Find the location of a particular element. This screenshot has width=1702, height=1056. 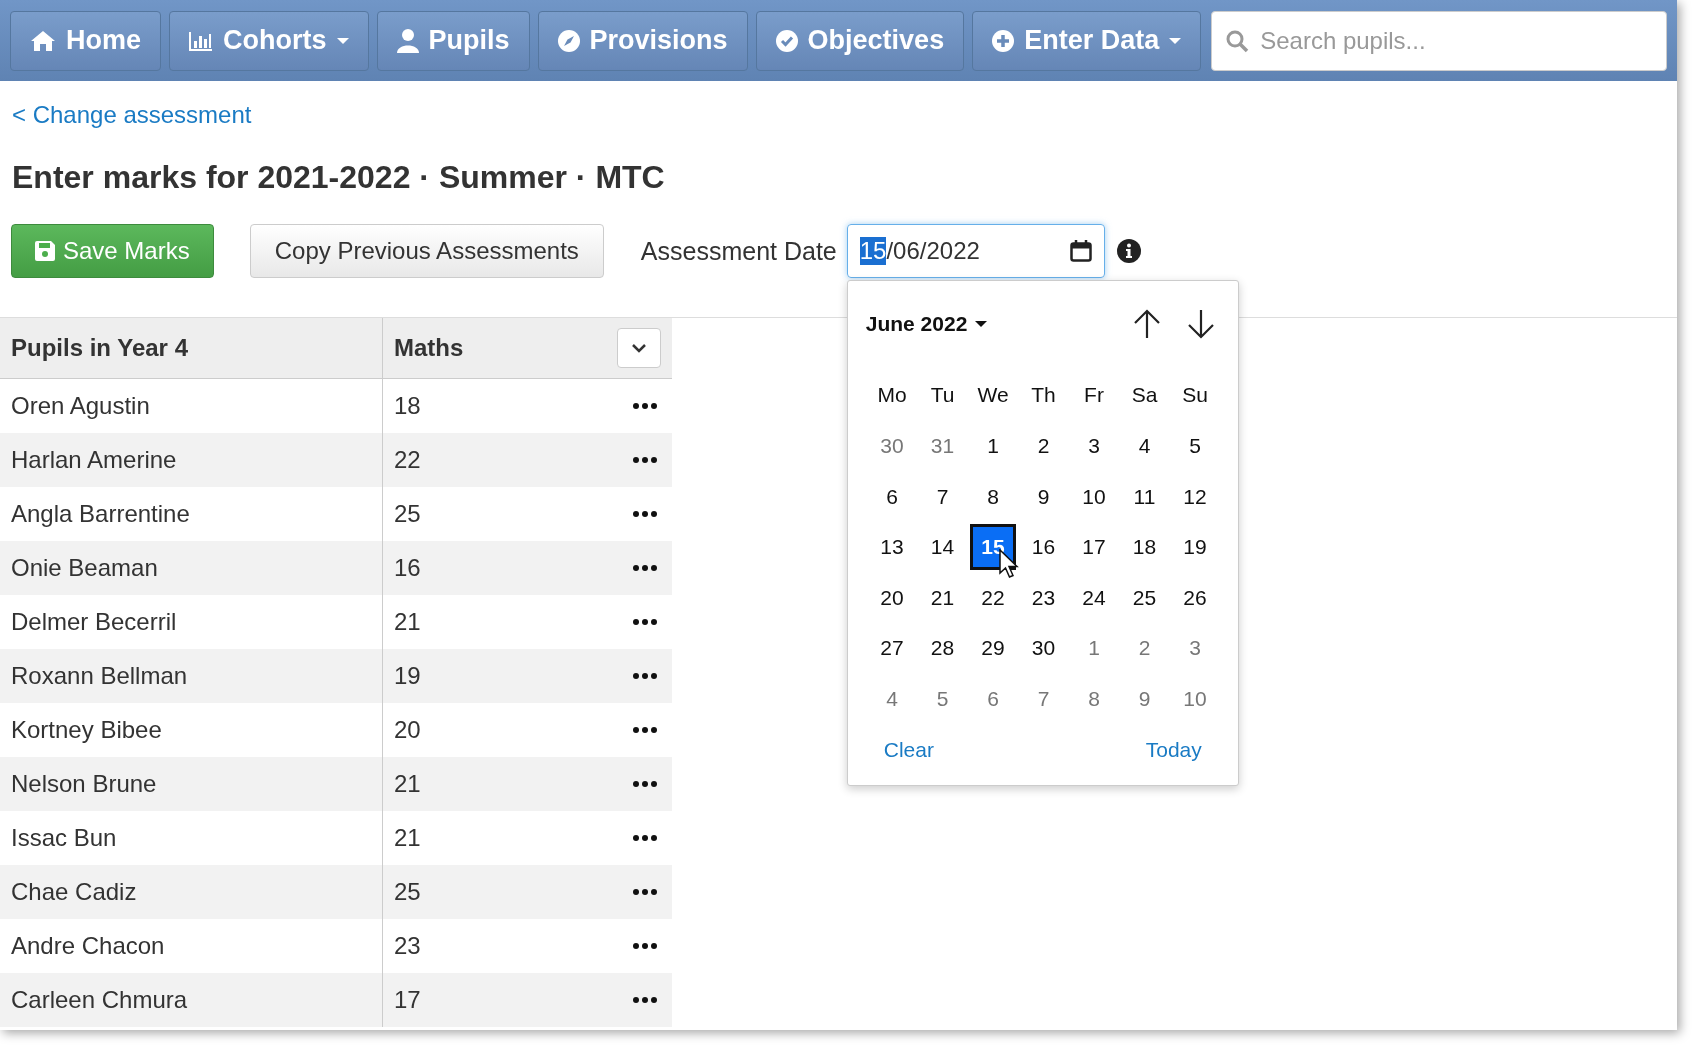

weekday-label: Mo is located at coordinates (892, 395).